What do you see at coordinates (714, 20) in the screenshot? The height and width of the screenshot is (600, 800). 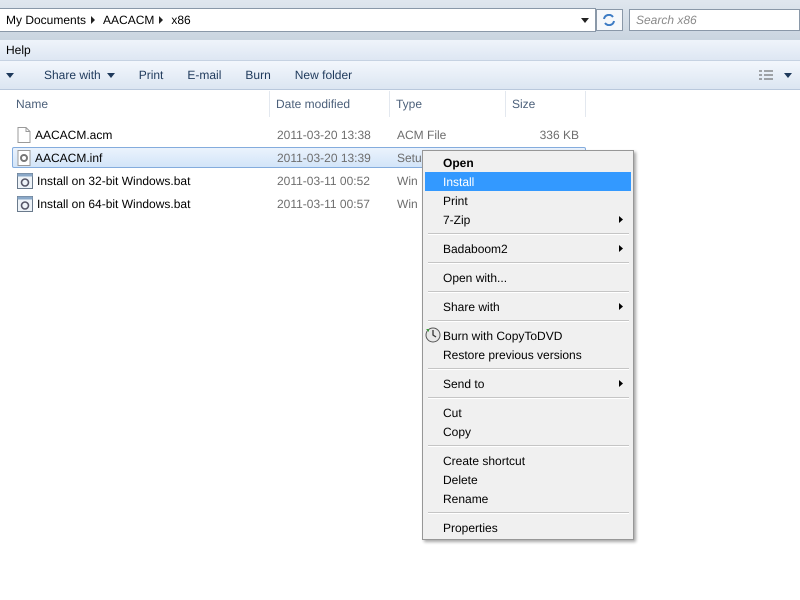 I see `search-field: Search x86` at bounding box center [714, 20].